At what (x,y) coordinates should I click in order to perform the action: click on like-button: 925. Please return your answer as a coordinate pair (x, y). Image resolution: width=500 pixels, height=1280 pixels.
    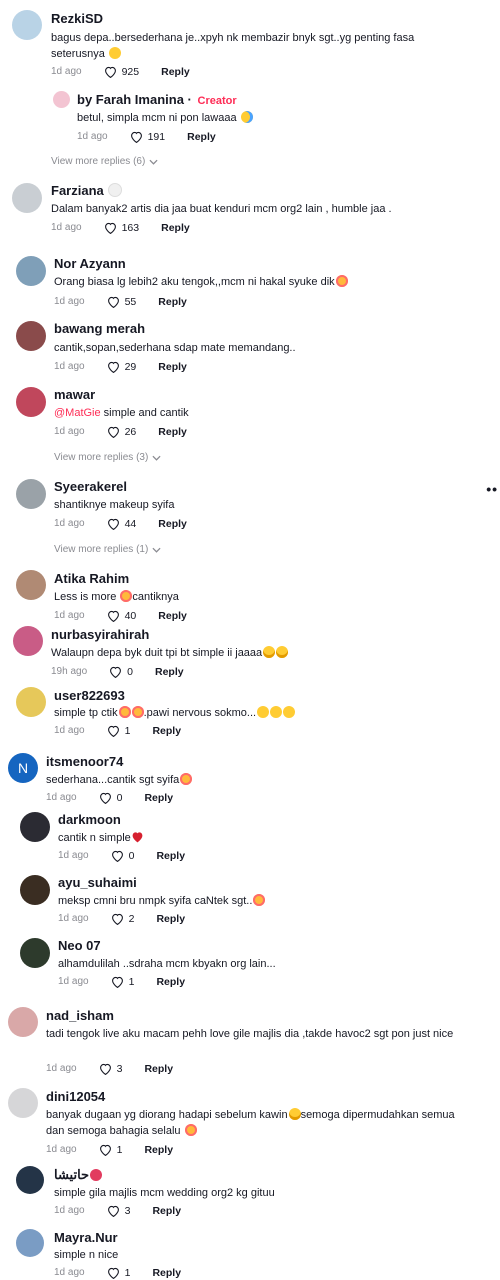
    Looking at the image, I should click on (121, 72).